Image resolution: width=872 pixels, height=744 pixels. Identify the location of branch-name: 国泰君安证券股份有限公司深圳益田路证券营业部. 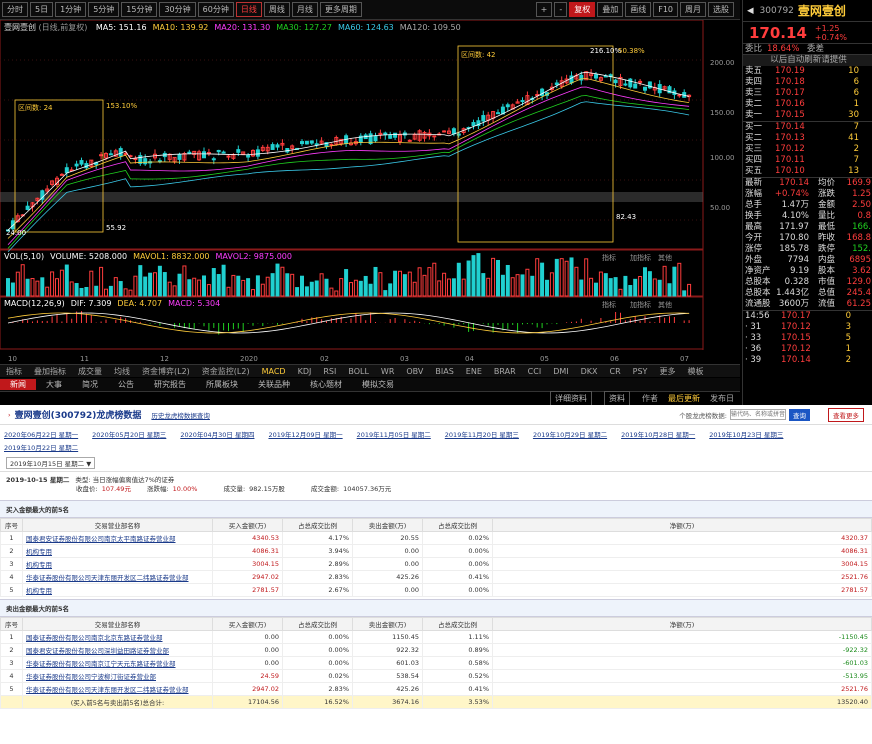
(117, 650).